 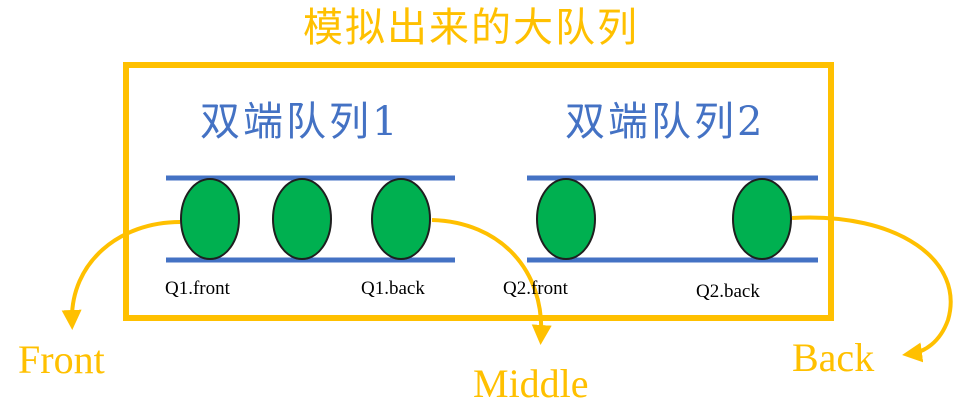 I want to click on back-end-label: Back, so click(x=833, y=357).